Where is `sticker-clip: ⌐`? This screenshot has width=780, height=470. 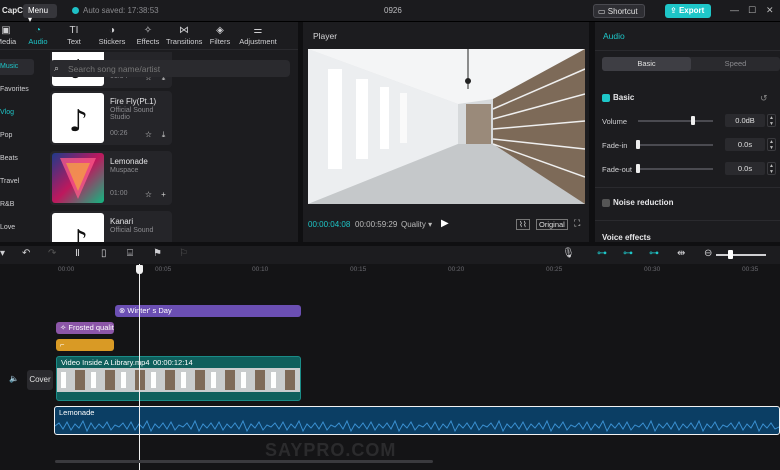 sticker-clip: ⌐ is located at coordinates (85, 345).